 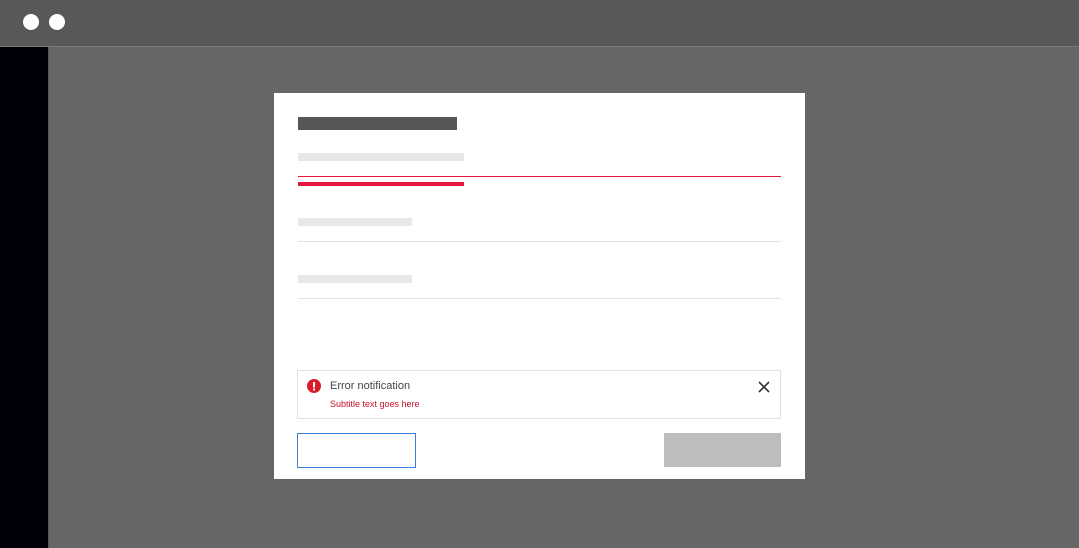 What do you see at coordinates (356, 450) in the screenshot?
I see `secondary-button` at bounding box center [356, 450].